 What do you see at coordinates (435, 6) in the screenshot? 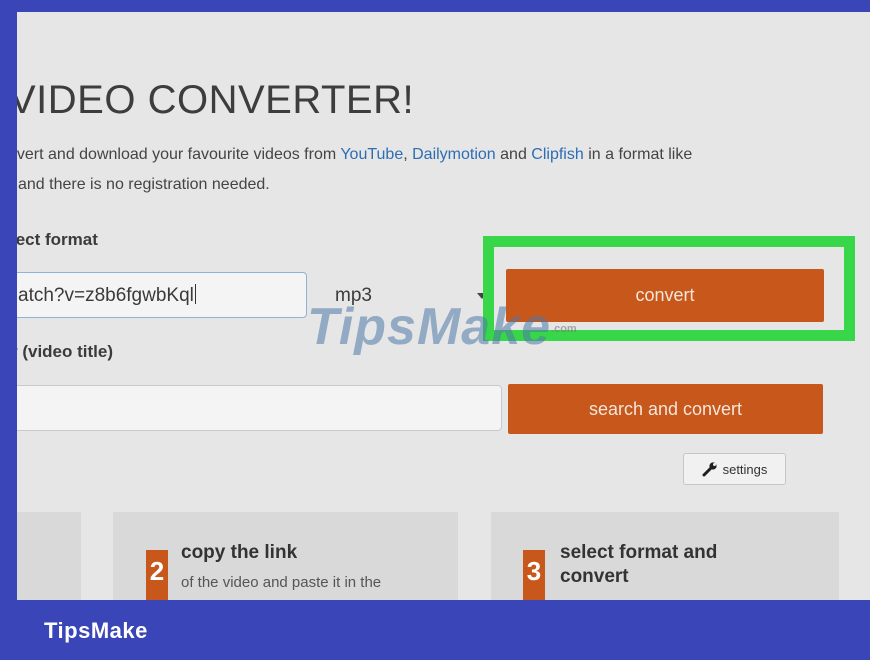
I see `frame-border-top` at bounding box center [435, 6].